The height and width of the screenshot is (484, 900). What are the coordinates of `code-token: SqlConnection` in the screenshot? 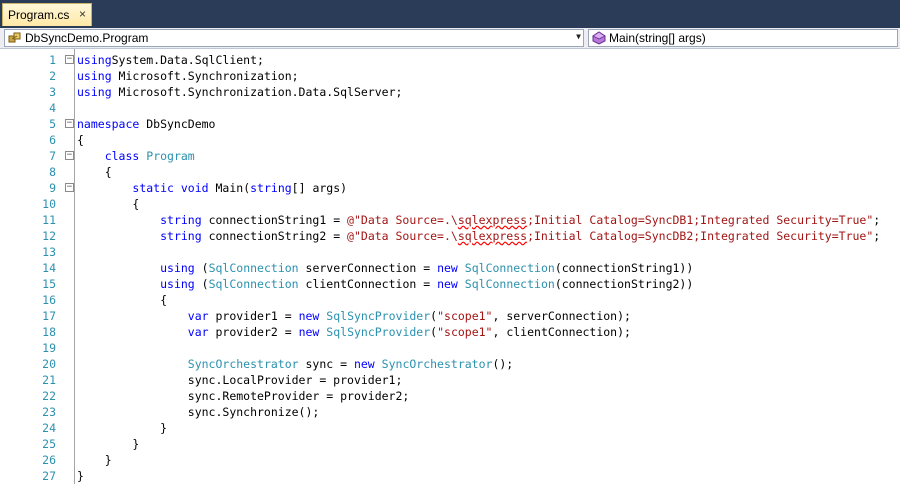 It's located at (253, 268).